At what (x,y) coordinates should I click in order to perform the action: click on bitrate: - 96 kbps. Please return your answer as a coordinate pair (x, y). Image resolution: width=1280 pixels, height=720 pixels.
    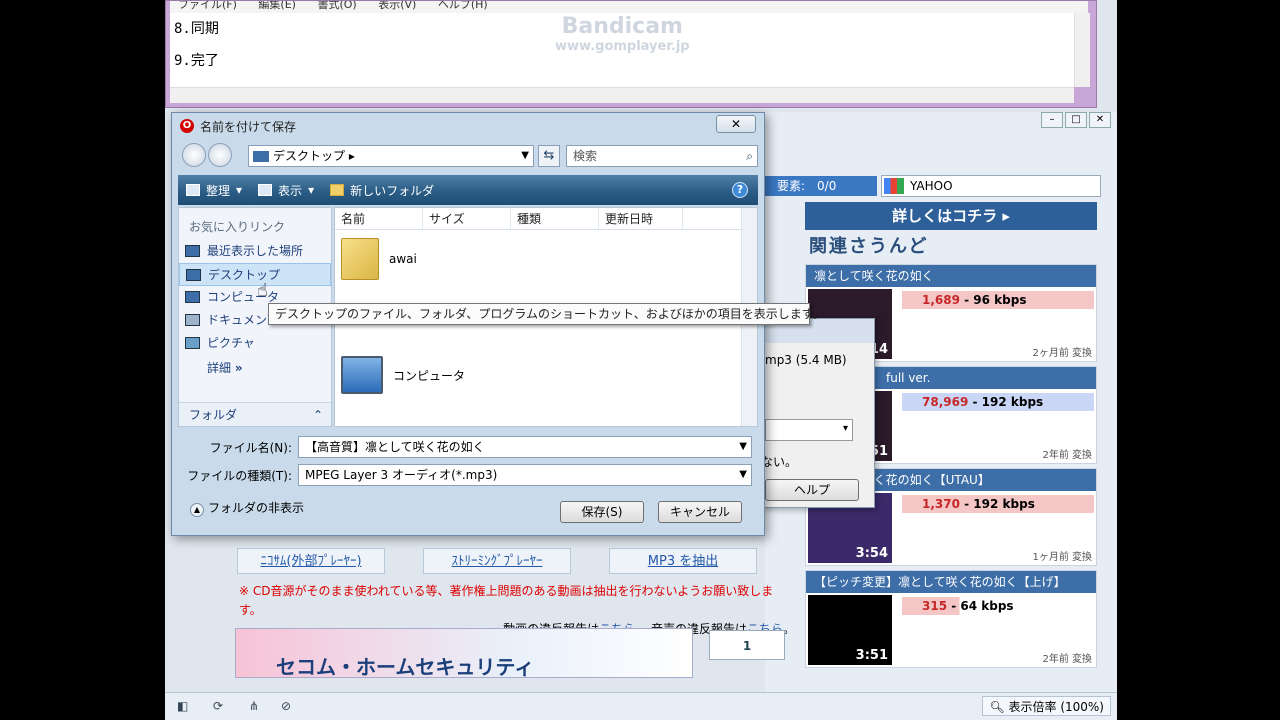
    Looking at the image, I should click on (993, 300).